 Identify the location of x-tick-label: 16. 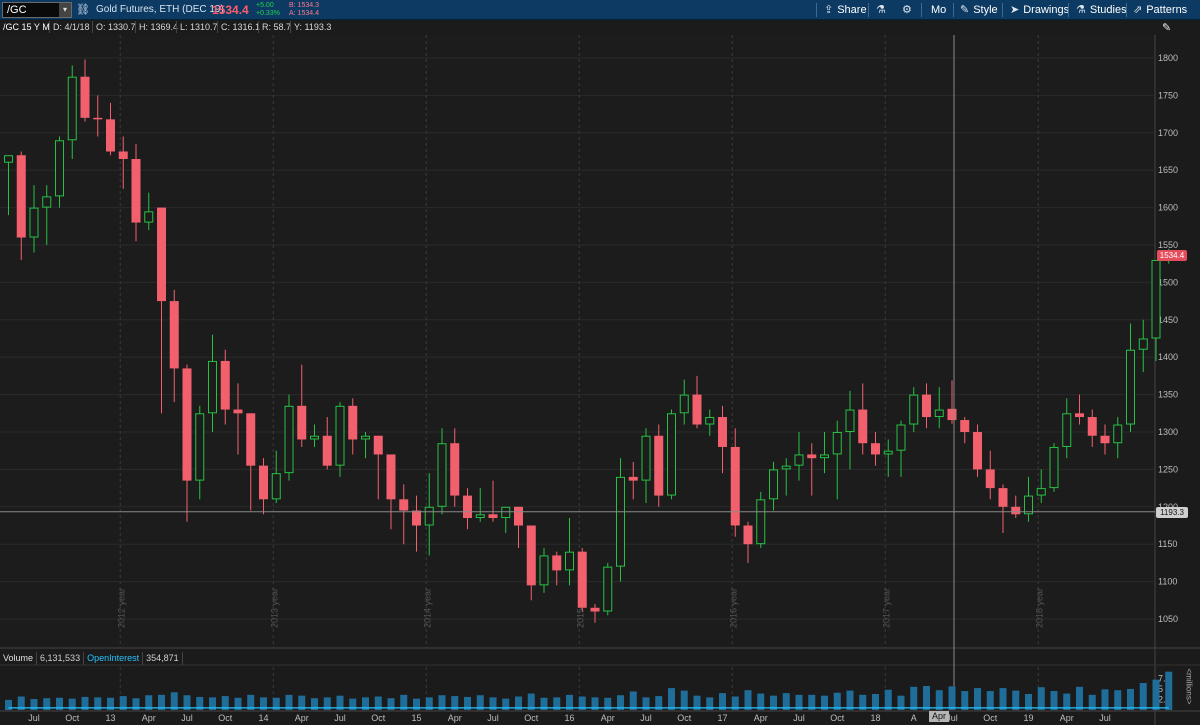
(569, 718).